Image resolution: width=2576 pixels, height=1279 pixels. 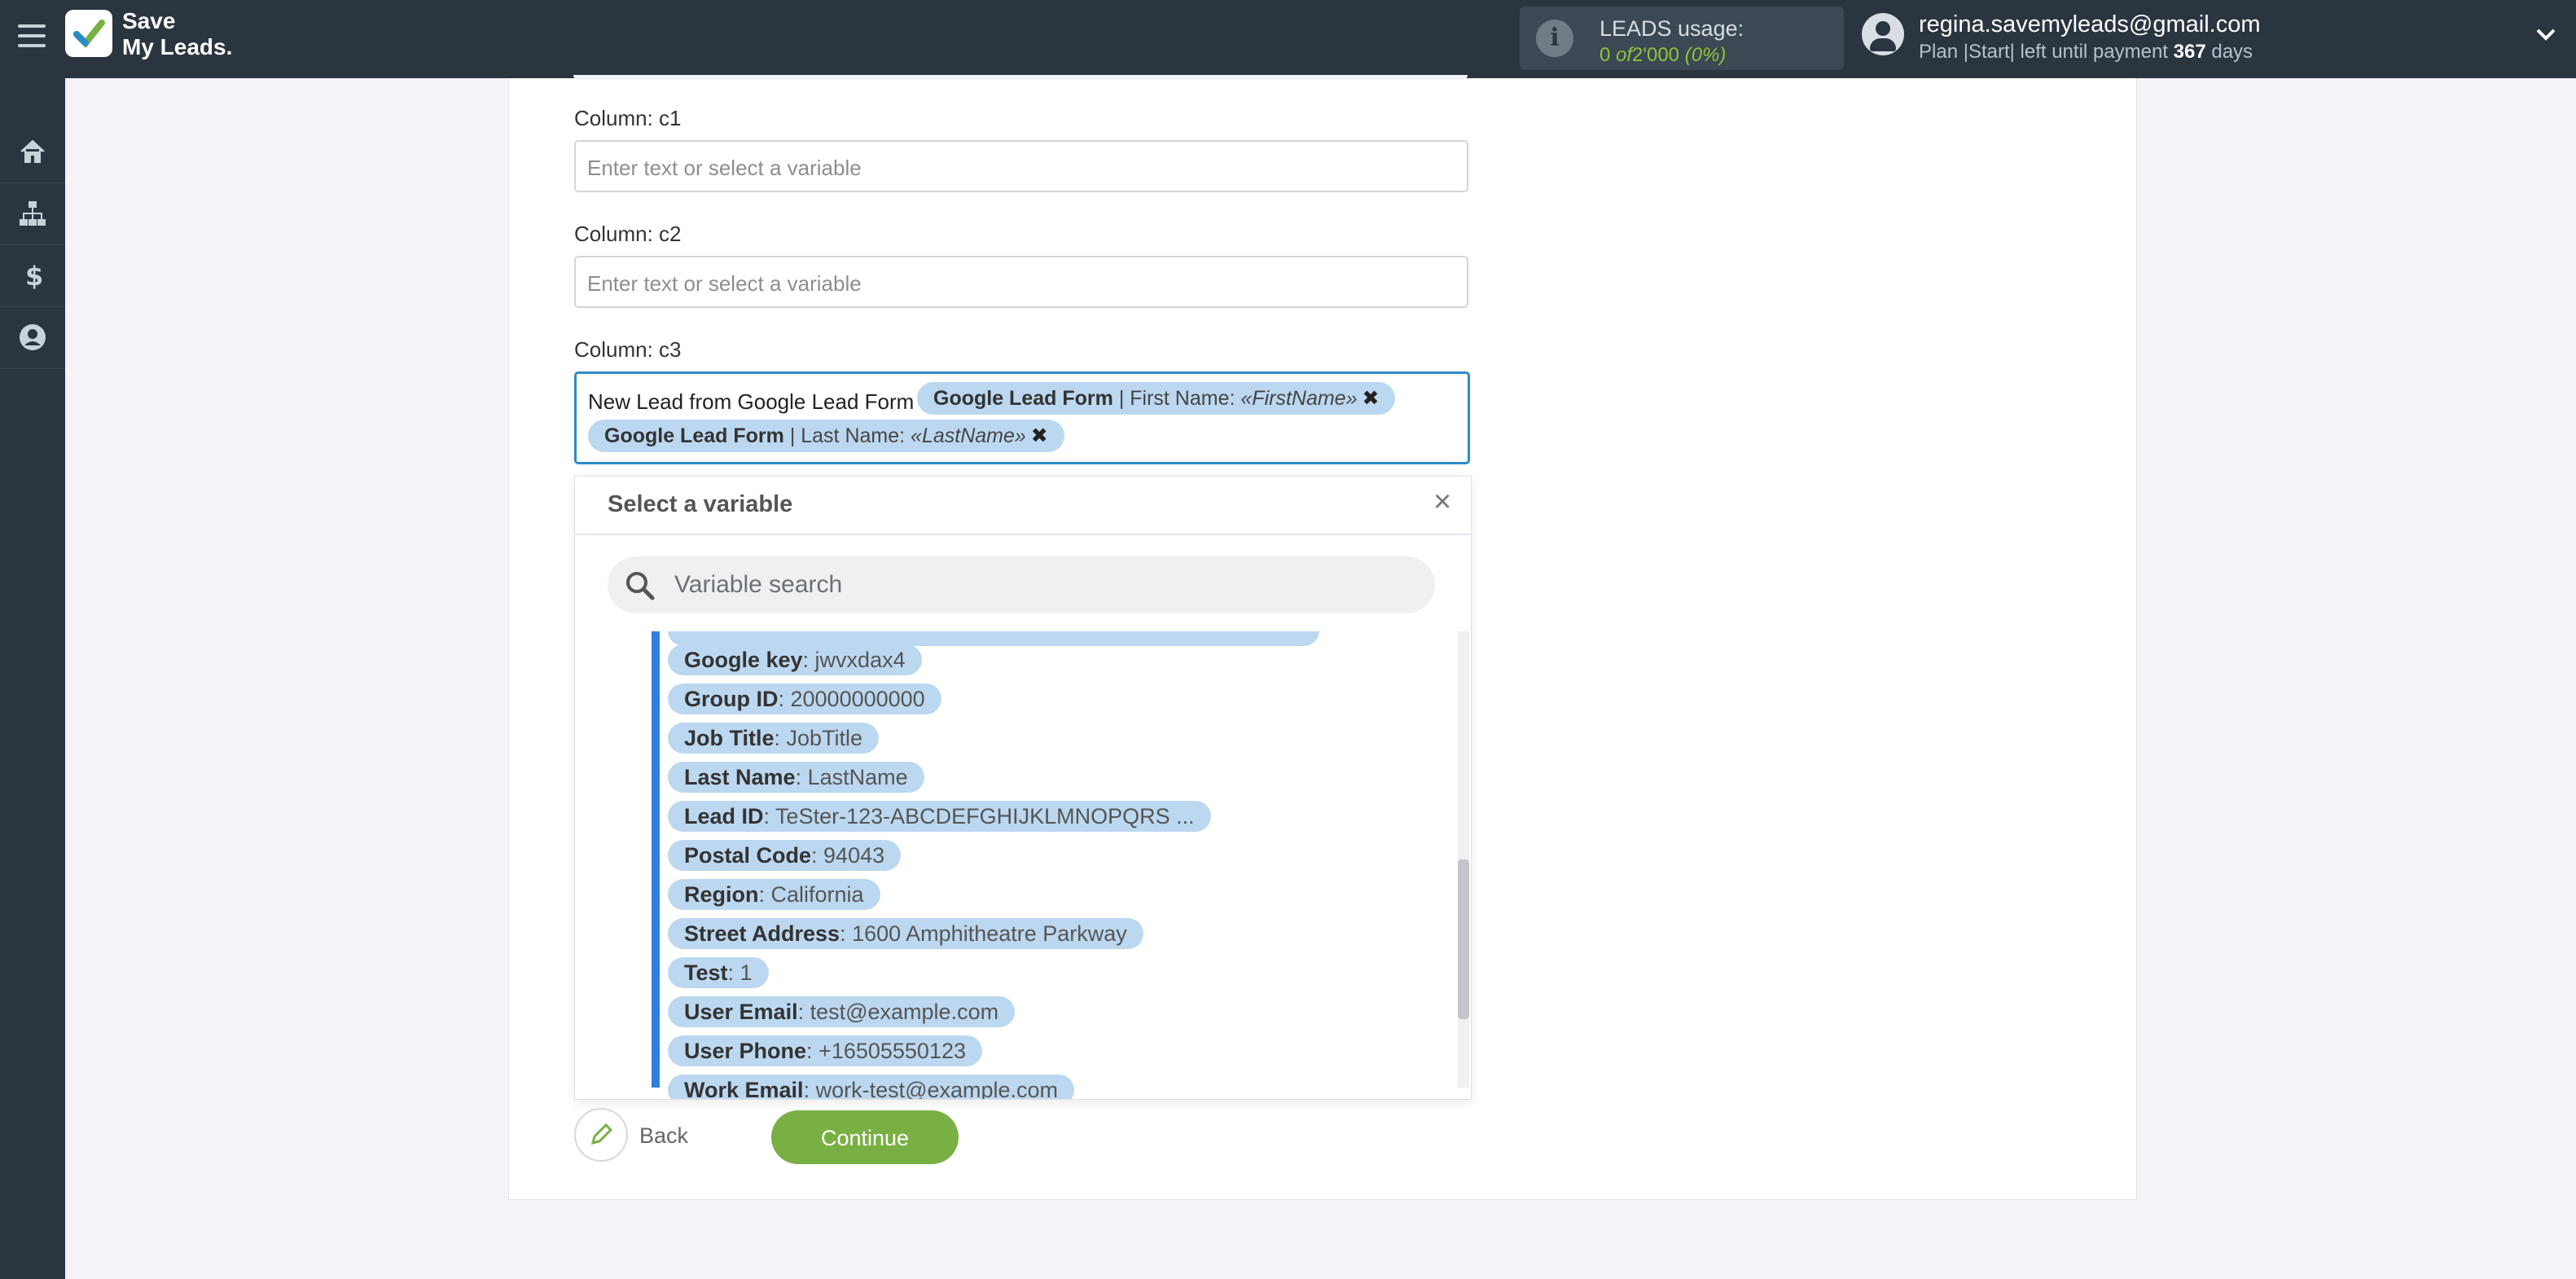 I want to click on continue-button: Continue, so click(x=865, y=1137).